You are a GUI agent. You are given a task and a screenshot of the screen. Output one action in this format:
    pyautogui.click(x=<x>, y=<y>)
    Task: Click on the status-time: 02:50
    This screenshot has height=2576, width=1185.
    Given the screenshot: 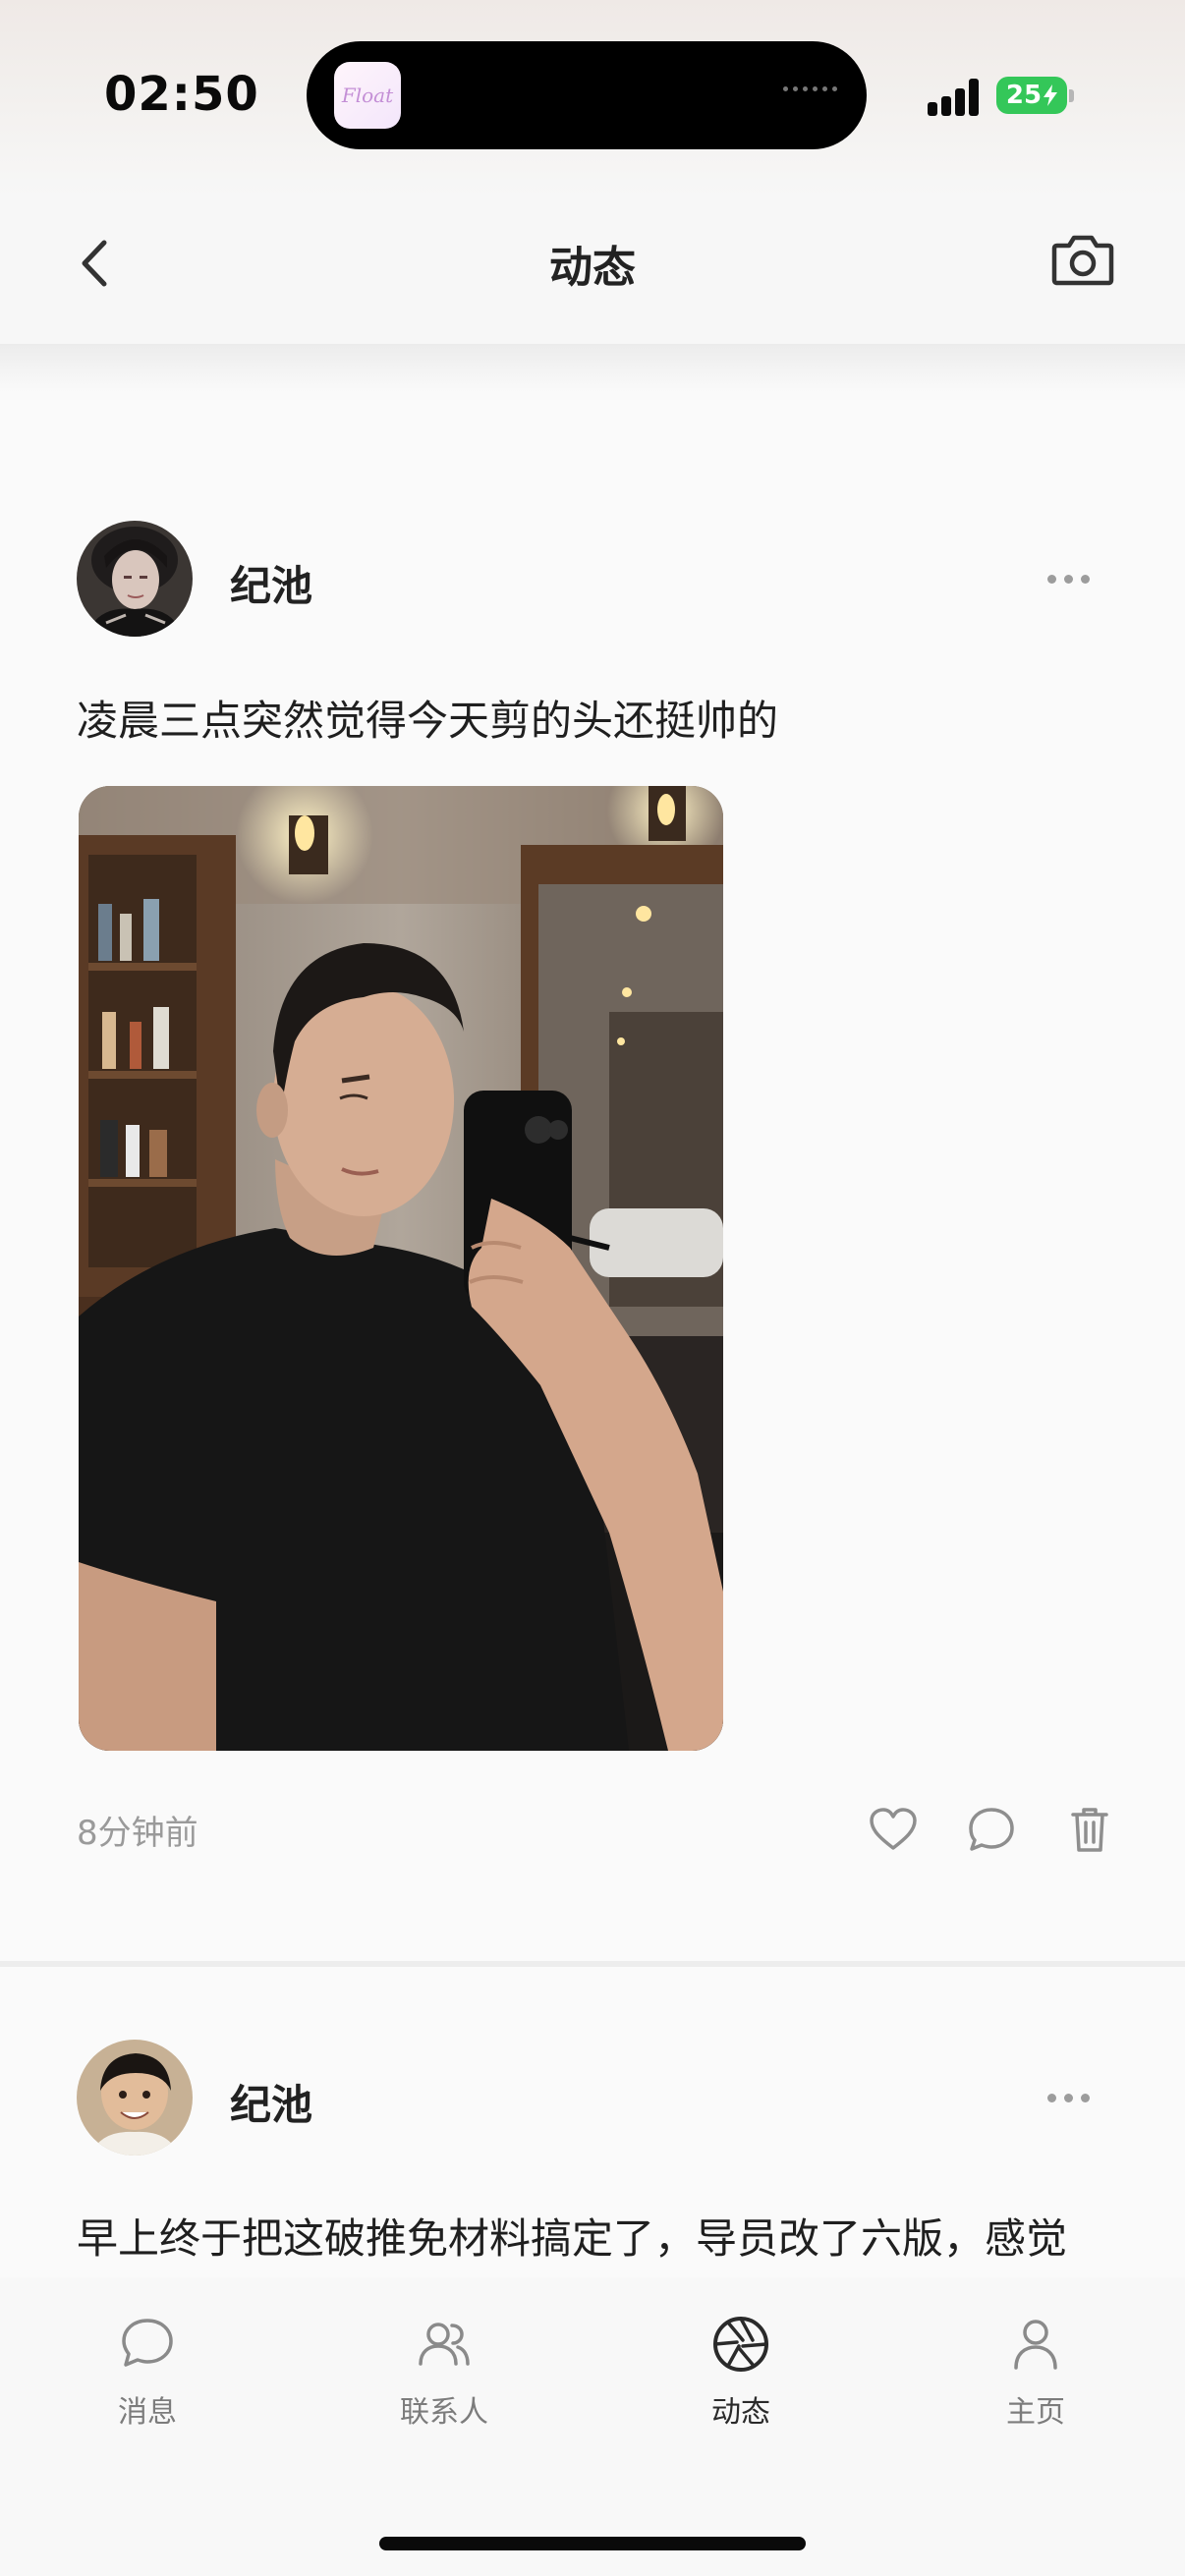 What is the action you would take?
    pyautogui.click(x=182, y=94)
    